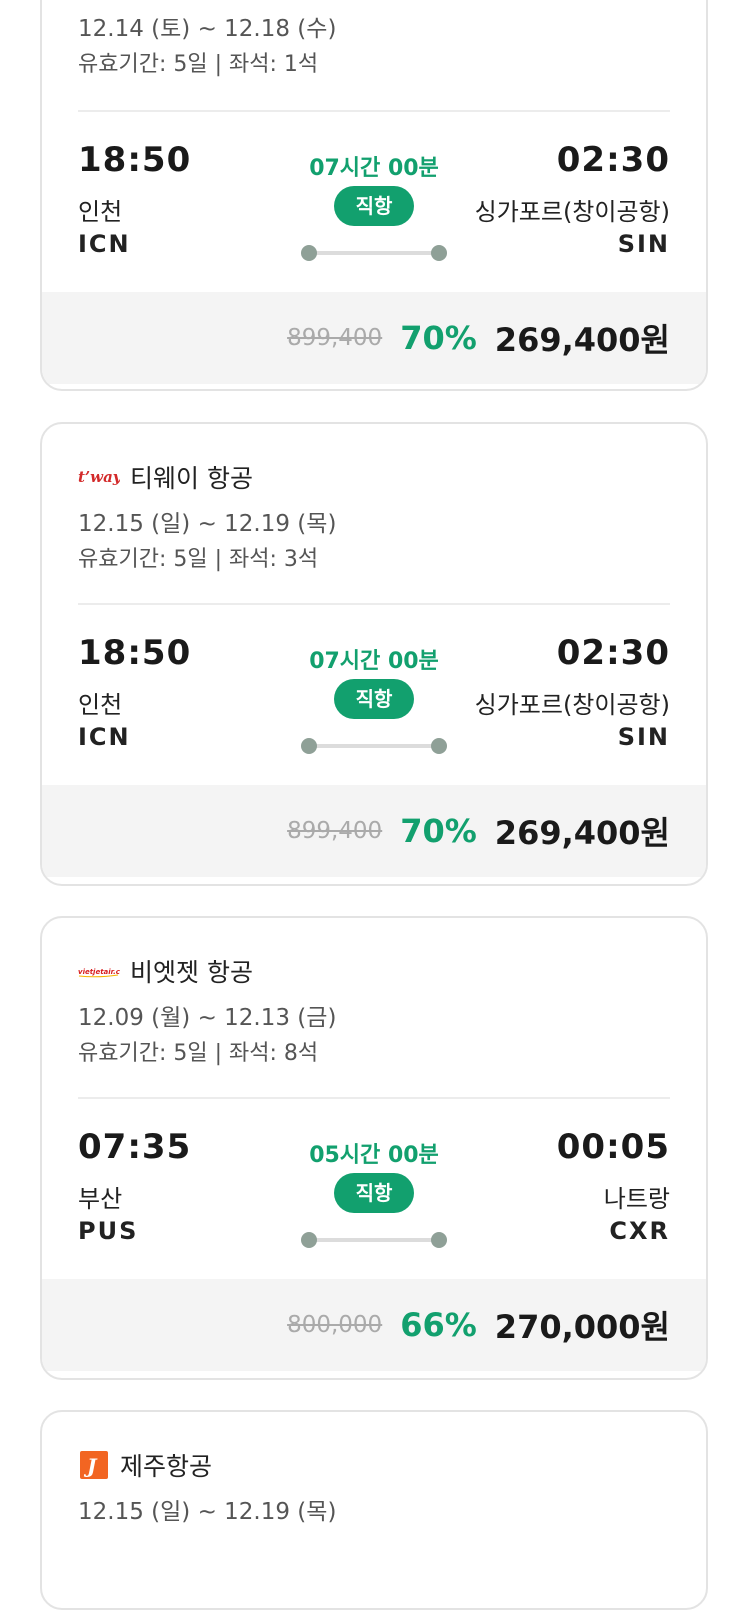 The image size is (750, 1610). What do you see at coordinates (374, 477) in the screenshot?
I see `airline-row: t’way 티웨이 항공` at bounding box center [374, 477].